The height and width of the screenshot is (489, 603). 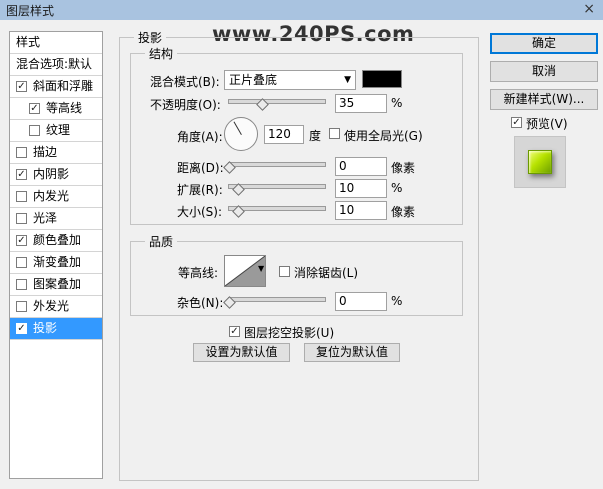 What do you see at coordinates (21, 240) in the screenshot?
I see `color-overlay-checkbox: ✓` at bounding box center [21, 240].